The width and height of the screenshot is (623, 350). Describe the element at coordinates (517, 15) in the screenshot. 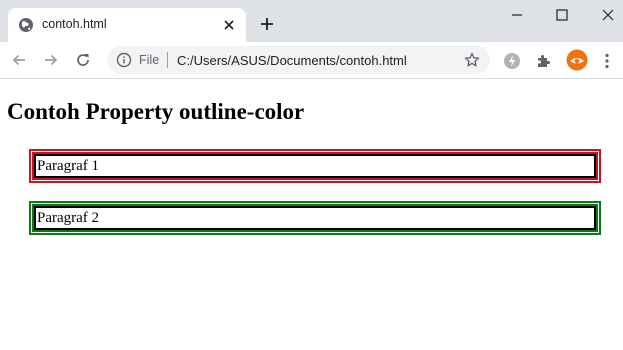

I see `minimize-icon` at that location.